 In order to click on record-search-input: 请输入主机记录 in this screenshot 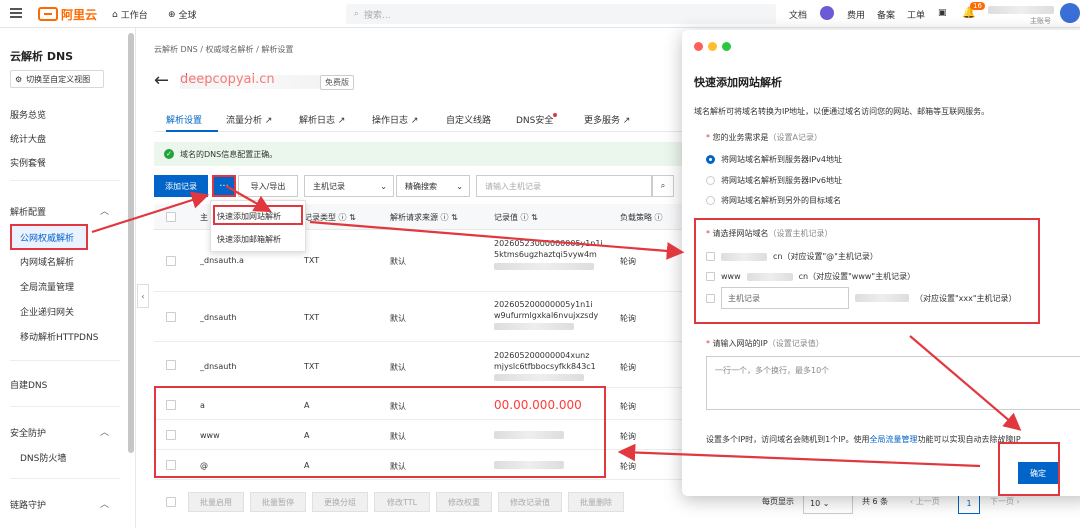, I will do `click(564, 186)`.